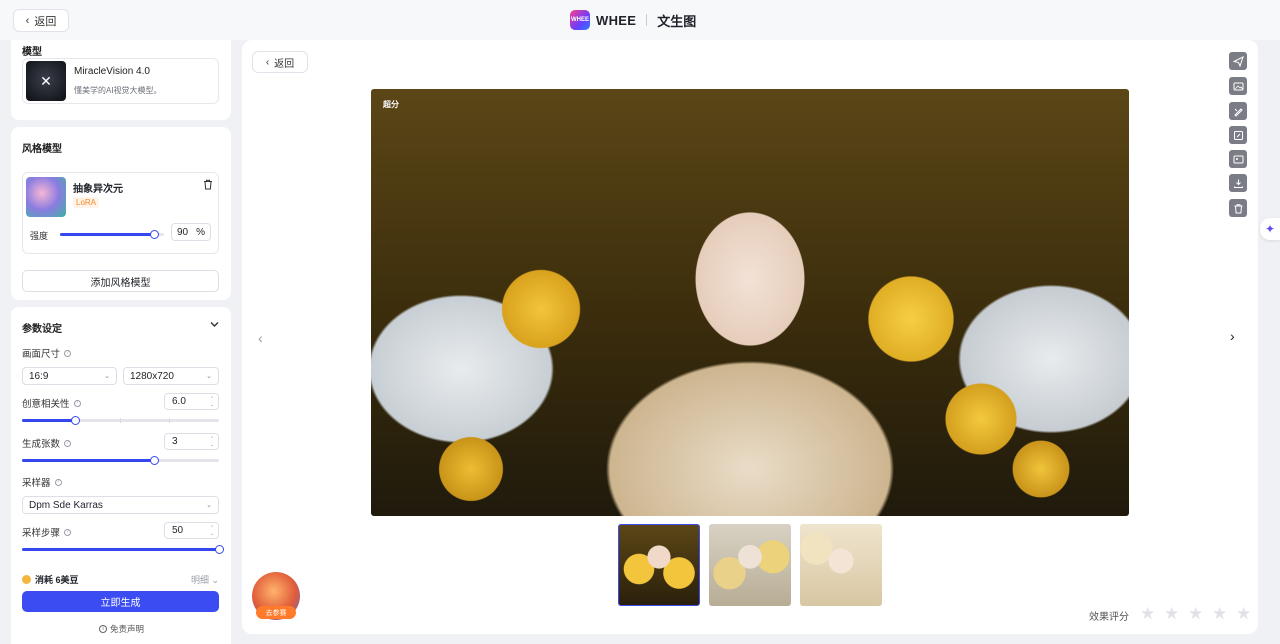 The width and height of the screenshot is (1280, 644). What do you see at coordinates (154, 460) in the screenshot?
I see `count-slider-handle` at bounding box center [154, 460].